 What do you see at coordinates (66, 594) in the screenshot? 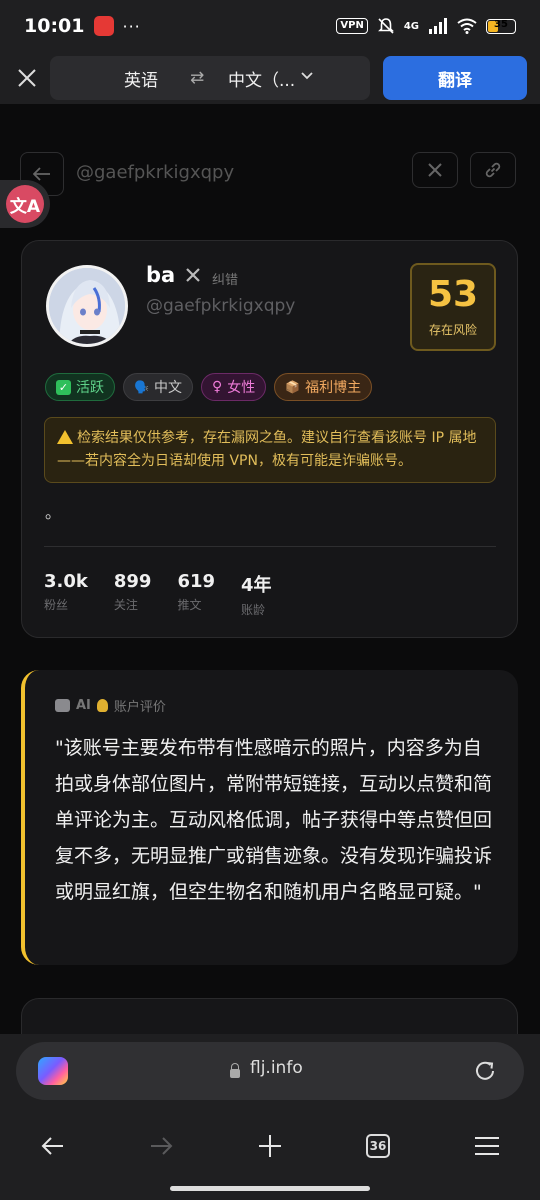
I see `stat-followers: 3.0k 粉丝` at bounding box center [66, 594].